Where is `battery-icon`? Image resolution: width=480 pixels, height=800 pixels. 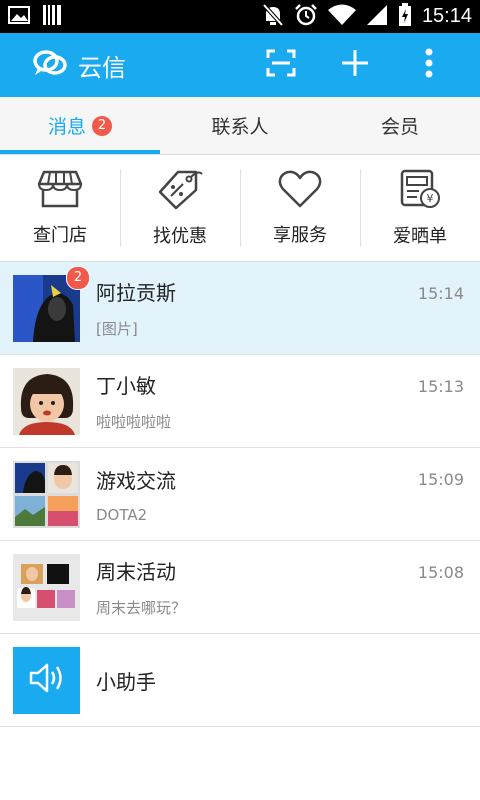
battery-icon is located at coordinates (405, 16).